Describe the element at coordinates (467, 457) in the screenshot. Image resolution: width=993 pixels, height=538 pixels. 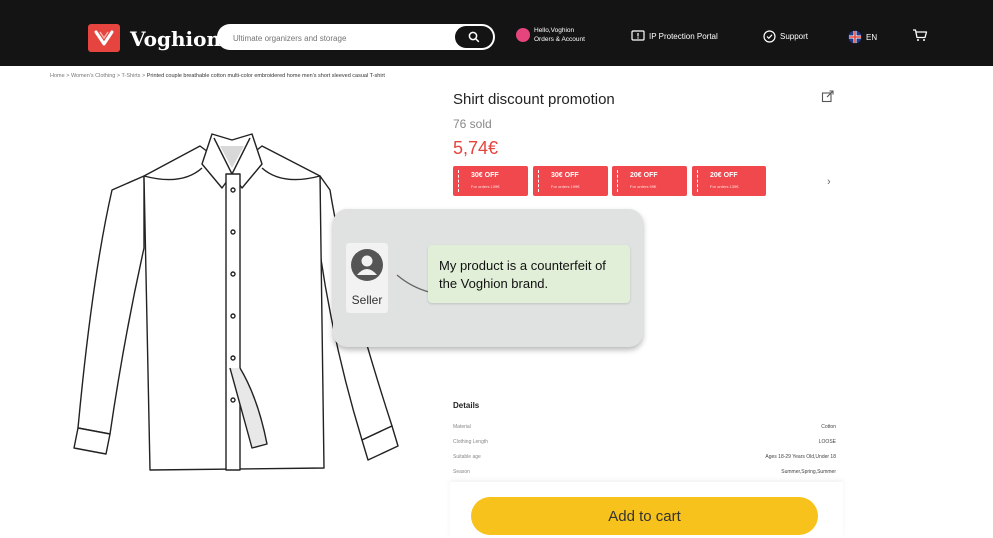
I see `detail-key: Suitable age` at that location.